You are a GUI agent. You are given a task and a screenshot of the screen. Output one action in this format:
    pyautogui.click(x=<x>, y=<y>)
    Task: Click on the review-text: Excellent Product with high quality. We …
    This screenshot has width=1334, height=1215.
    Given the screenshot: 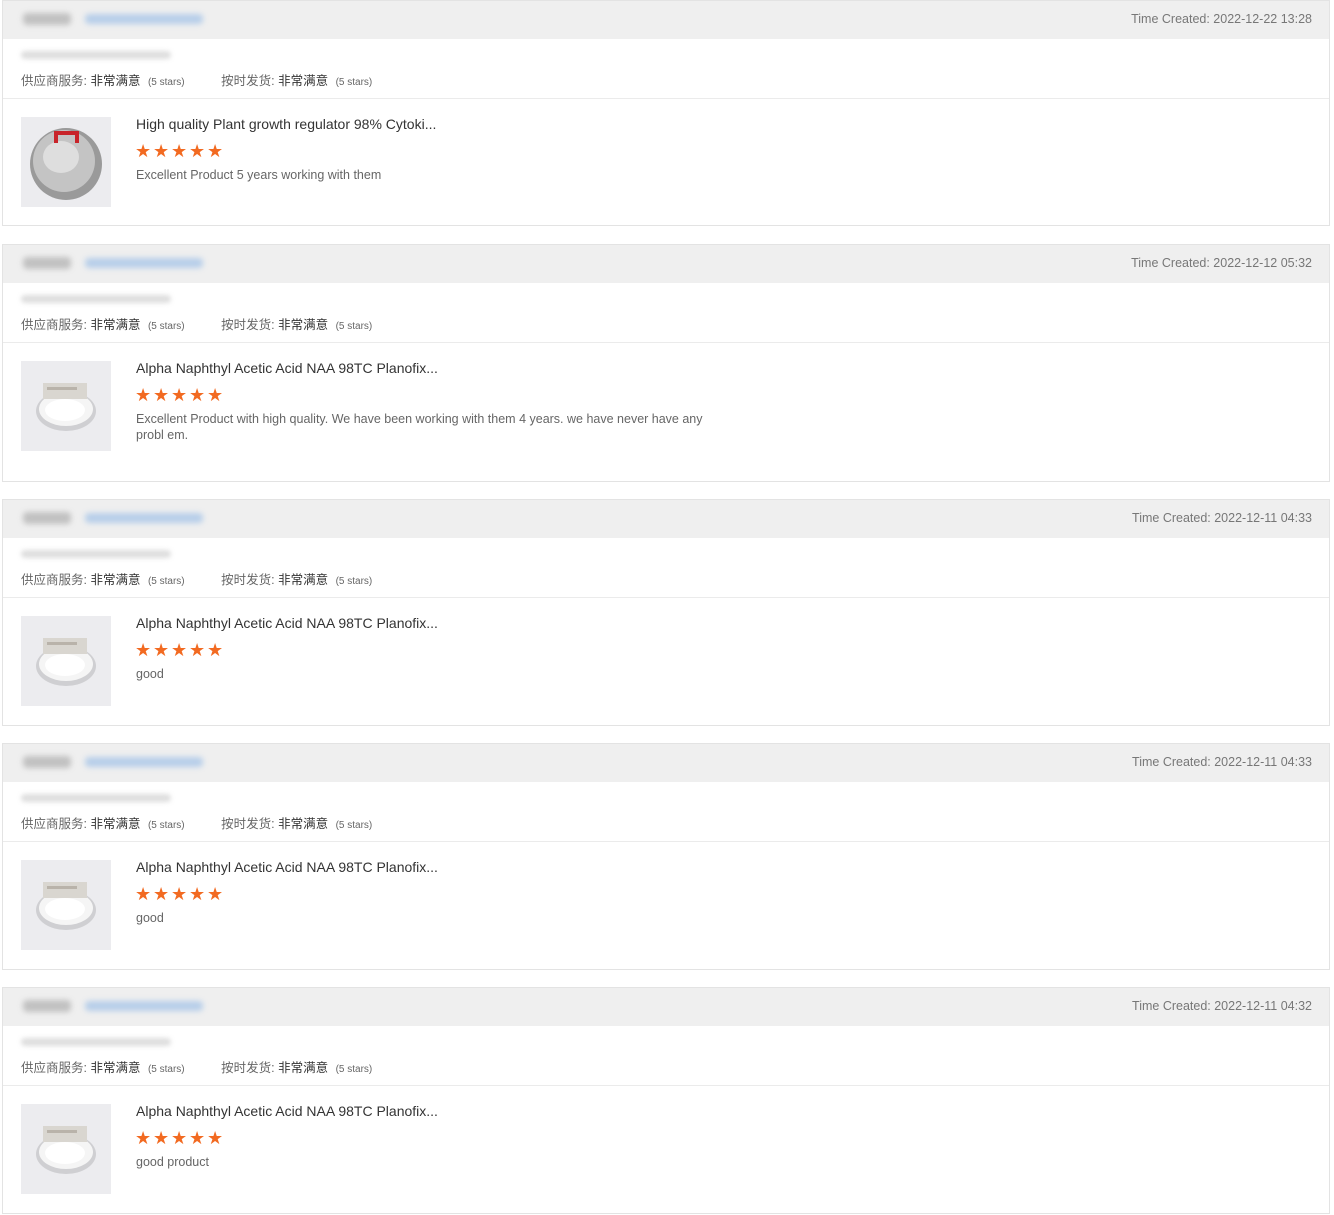 What is the action you would take?
    pyautogui.click(x=419, y=427)
    